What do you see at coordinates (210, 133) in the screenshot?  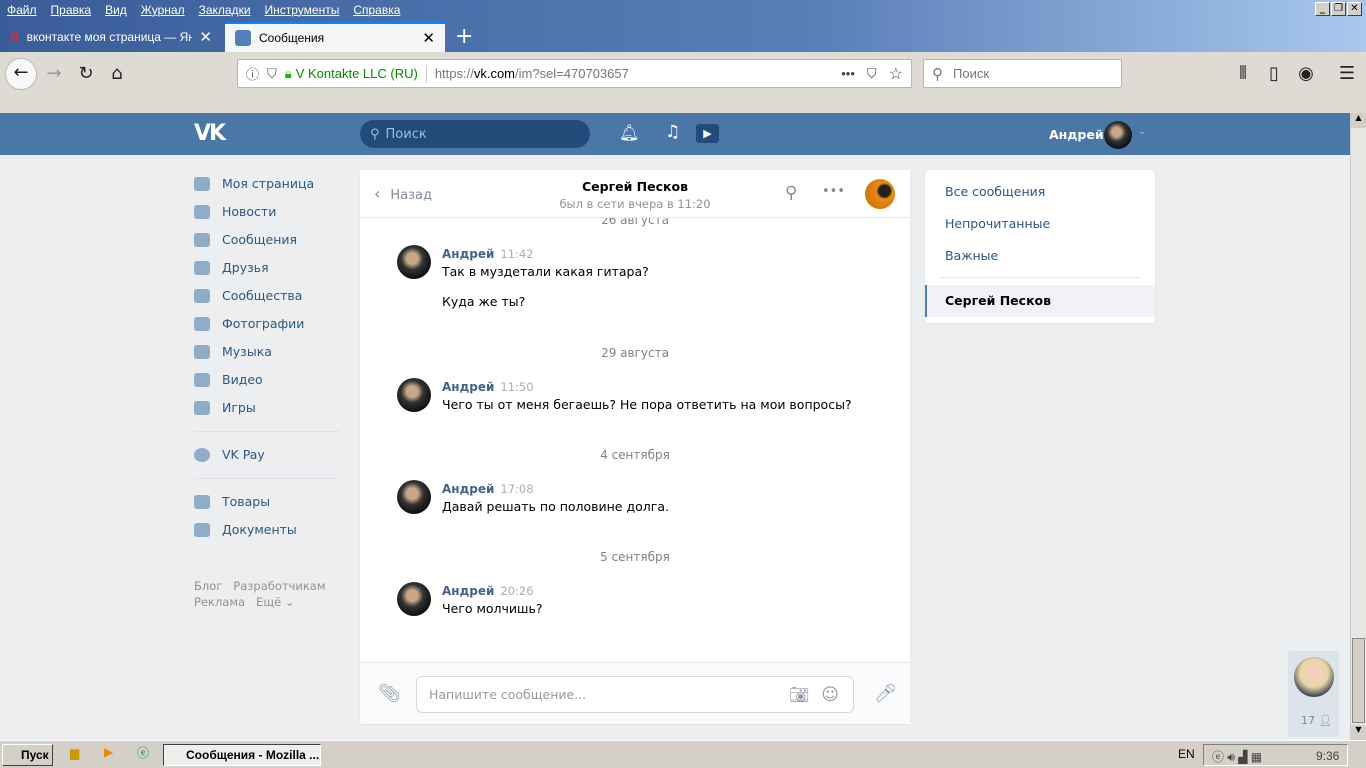 I see `vk-logo: VK` at bounding box center [210, 133].